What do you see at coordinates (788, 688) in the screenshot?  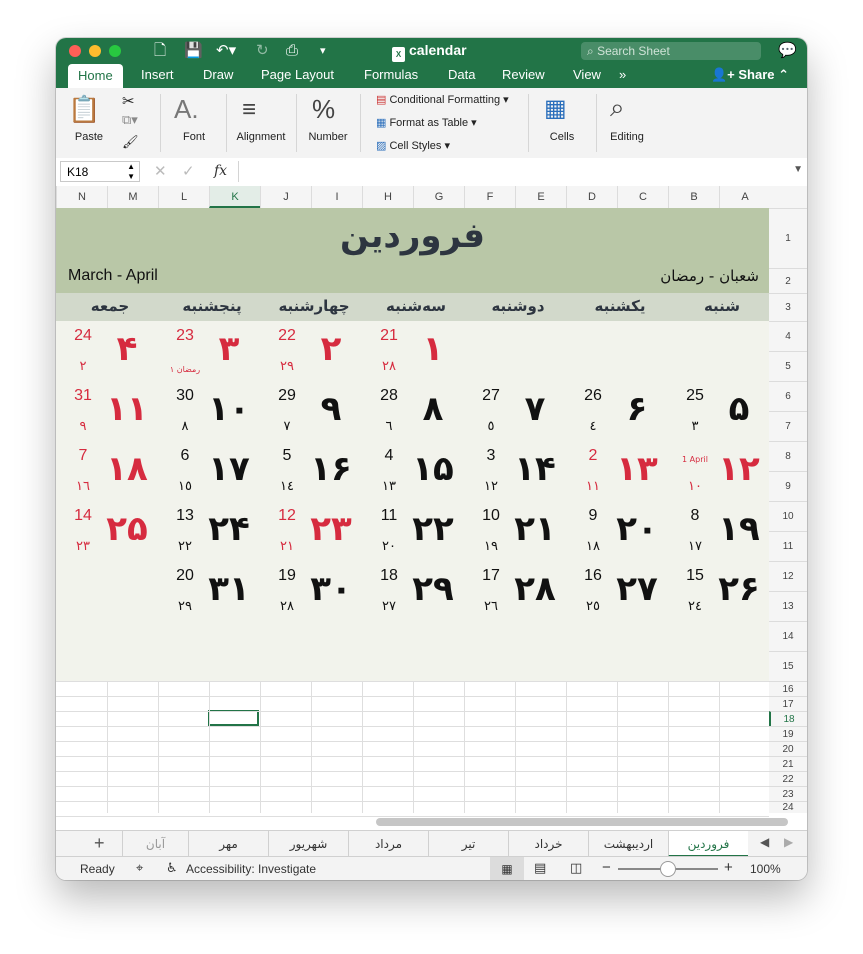 I see `row-header-16: 16` at bounding box center [788, 688].